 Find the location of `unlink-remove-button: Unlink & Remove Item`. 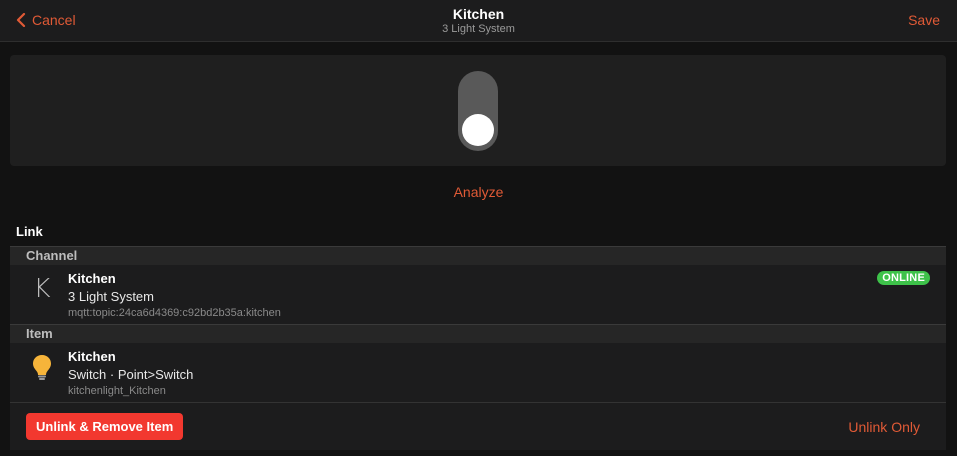

unlink-remove-button: Unlink & Remove Item is located at coordinates (105, 426).